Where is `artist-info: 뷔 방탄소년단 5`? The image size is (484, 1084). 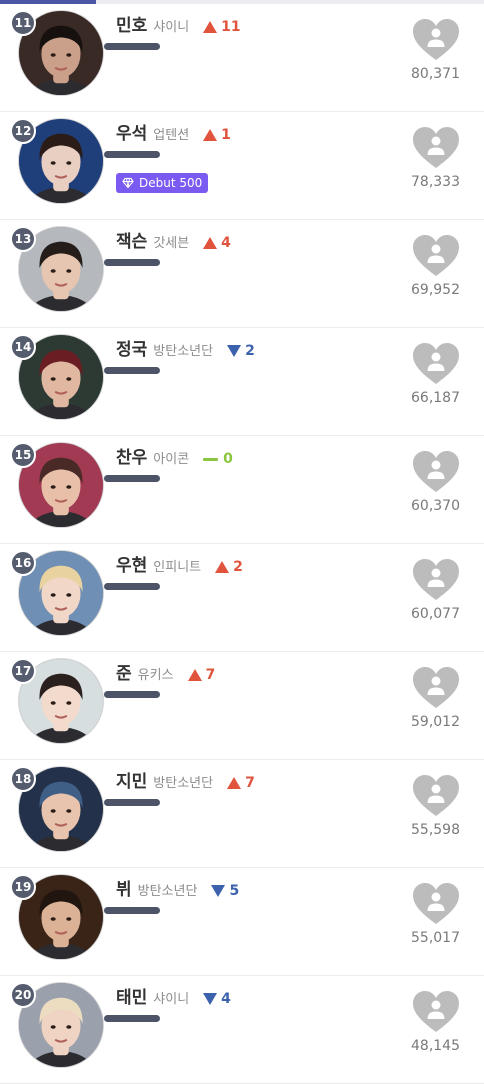
artist-info: 뷔 방탄소년단 5 is located at coordinates (177, 887).